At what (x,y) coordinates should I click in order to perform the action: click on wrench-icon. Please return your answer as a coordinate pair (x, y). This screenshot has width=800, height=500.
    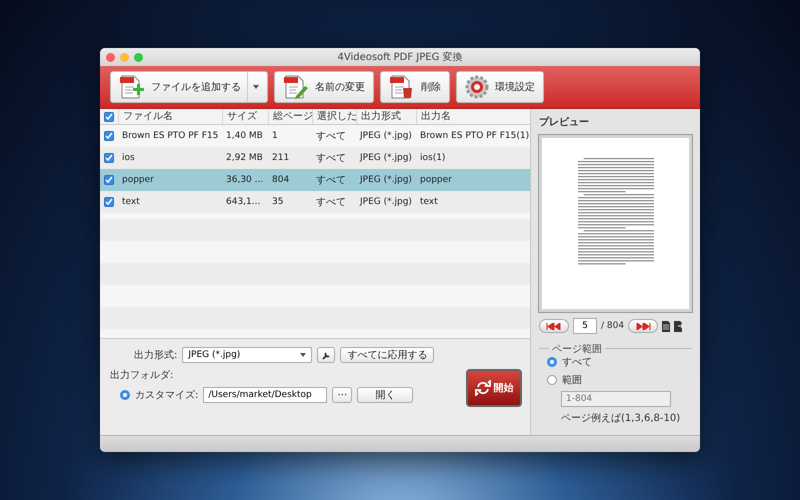
    Looking at the image, I should click on (326, 355).